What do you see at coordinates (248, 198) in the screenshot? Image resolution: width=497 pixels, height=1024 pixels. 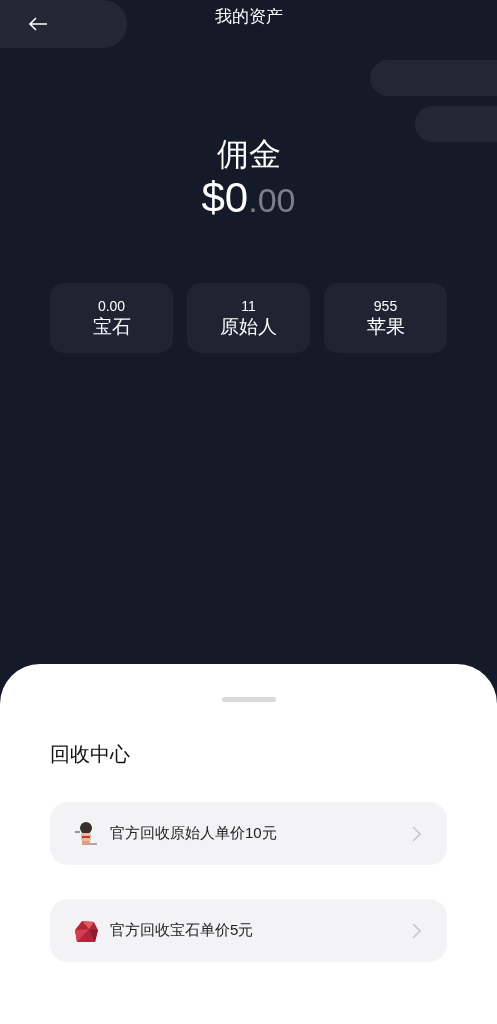 I see `commission-amount: $0.00` at bounding box center [248, 198].